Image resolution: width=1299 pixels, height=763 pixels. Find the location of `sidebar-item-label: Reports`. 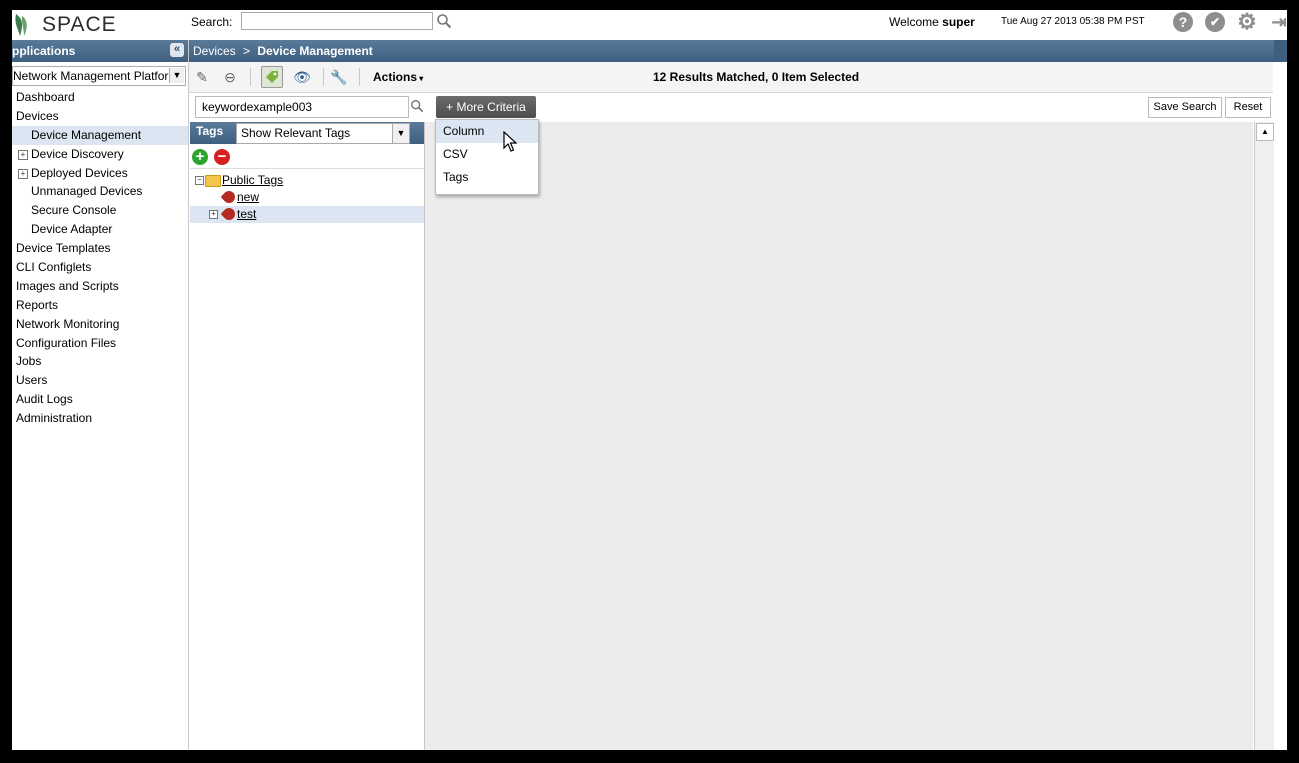

sidebar-item-label: Reports is located at coordinates (37, 304).